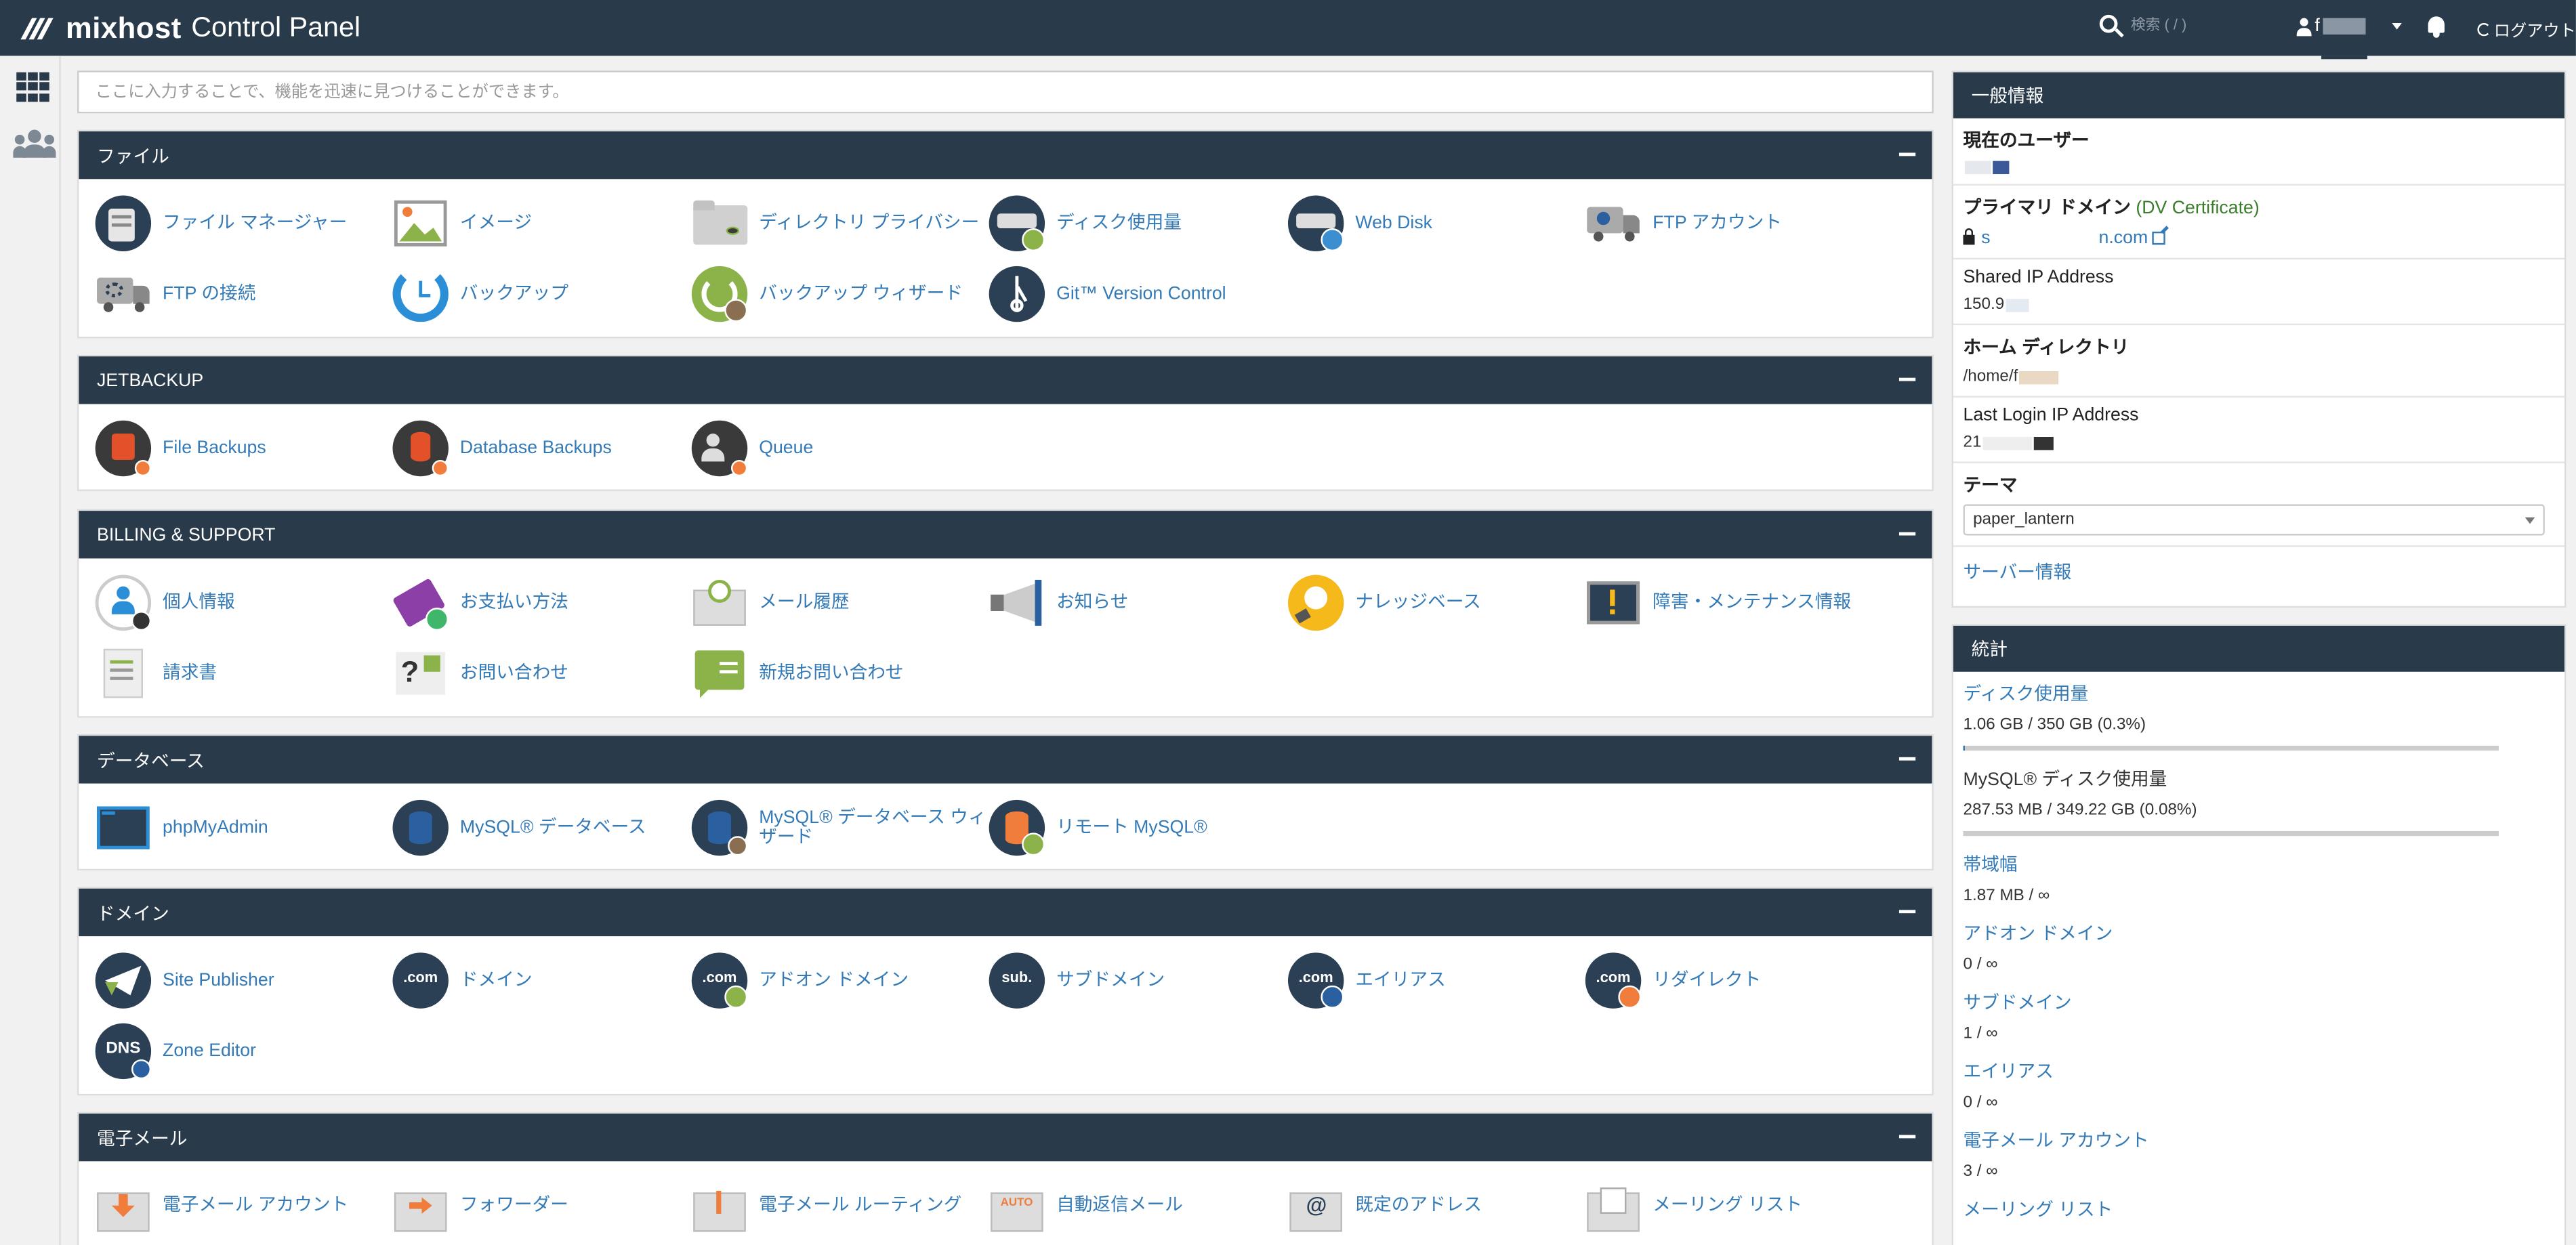 This screenshot has height=1245, width=2576. What do you see at coordinates (34, 144) in the screenshot?
I see `users-icon` at bounding box center [34, 144].